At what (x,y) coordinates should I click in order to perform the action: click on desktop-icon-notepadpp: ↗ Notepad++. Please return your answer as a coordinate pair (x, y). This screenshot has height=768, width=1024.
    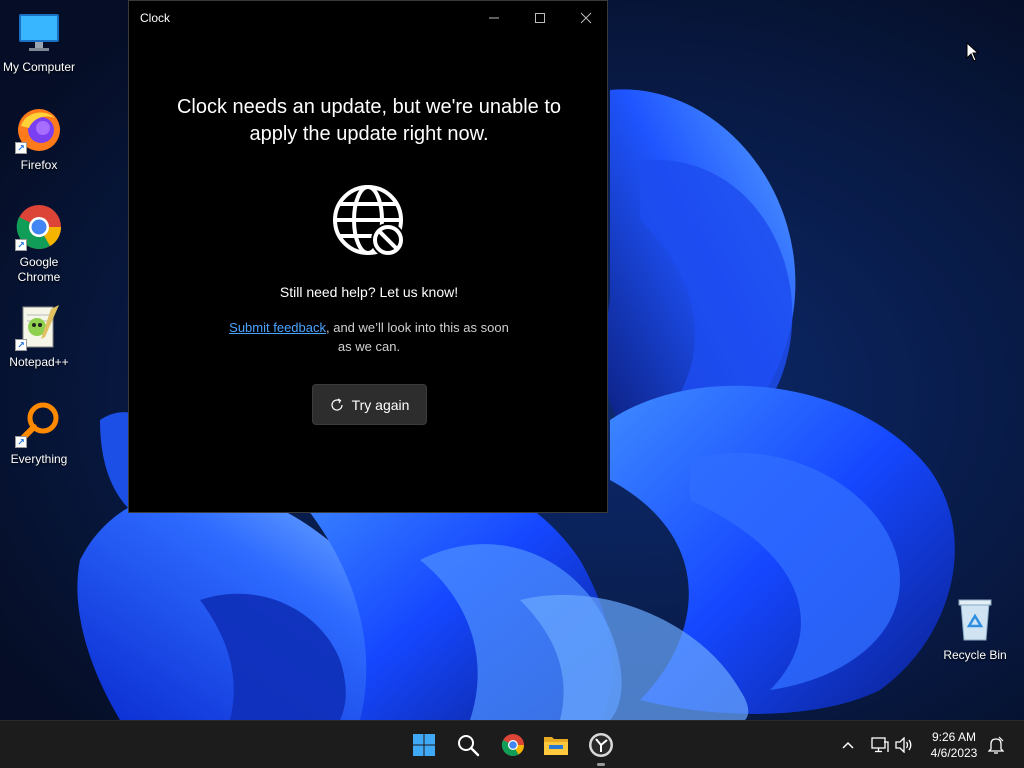
    Looking at the image, I should click on (39, 336).